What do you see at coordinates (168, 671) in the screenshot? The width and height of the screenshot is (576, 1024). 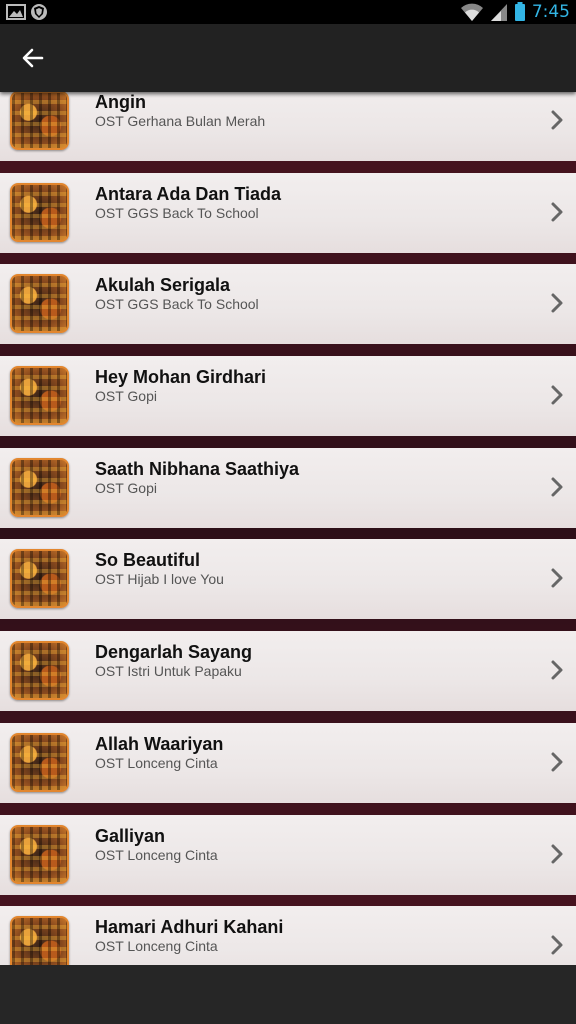 I see `song-subtitle: OST Istri Untuk Papaku` at bounding box center [168, 671].